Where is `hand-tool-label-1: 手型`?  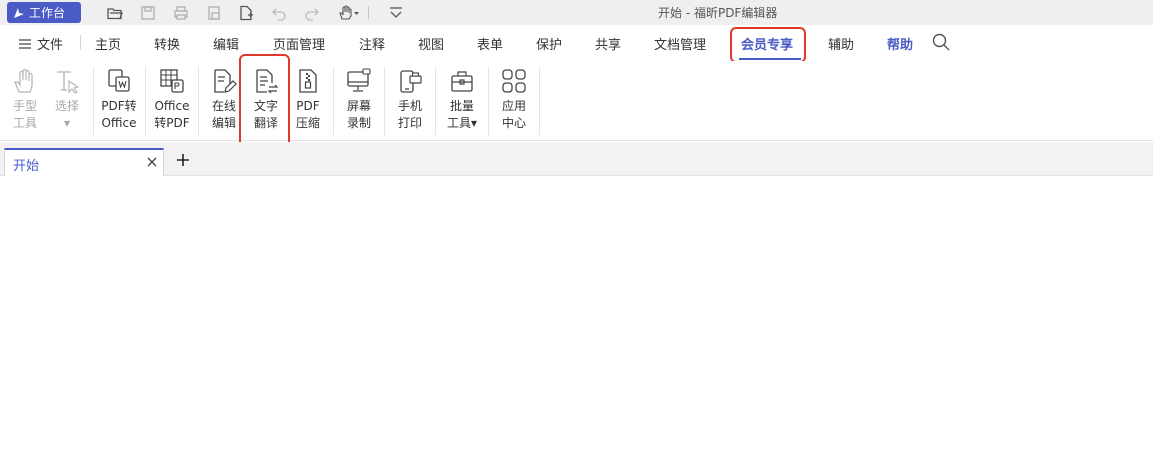
hand-tool-label-1: 手型 is located at coordinates (24, 106).